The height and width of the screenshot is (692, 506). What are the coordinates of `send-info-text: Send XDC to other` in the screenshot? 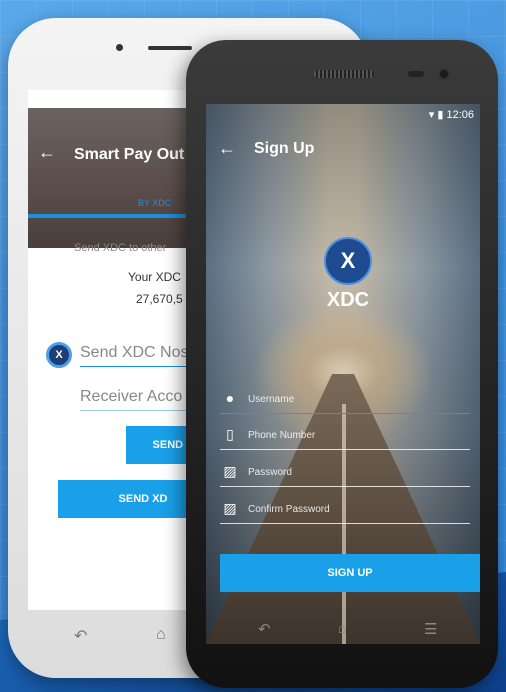 It's located at (120, 248).